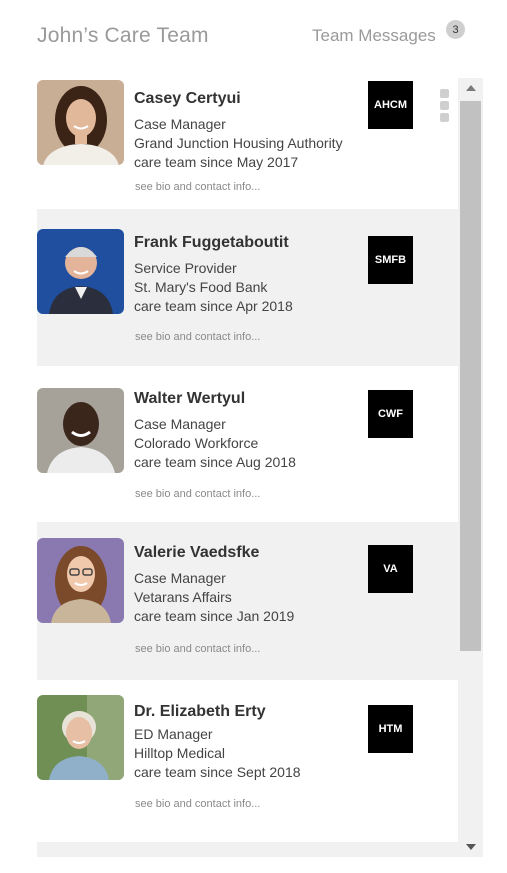 This screenshot has height=873, width=507. What do you see at coordinates (390, 569) in the screenshot?
I see `org-logo: VA` at bounding box center [390, 569].